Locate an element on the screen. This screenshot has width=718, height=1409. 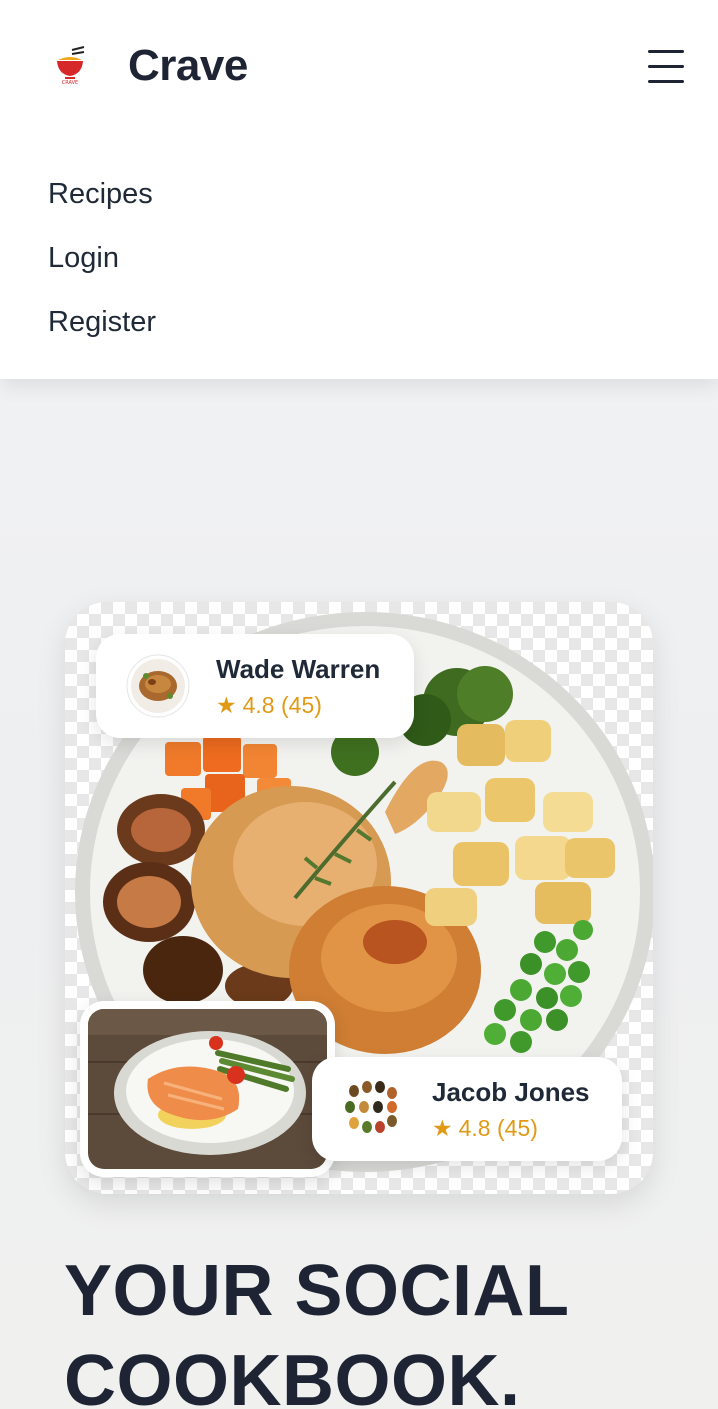
crave-logo-icon: CRAVE is located at coordinates (70, 66).